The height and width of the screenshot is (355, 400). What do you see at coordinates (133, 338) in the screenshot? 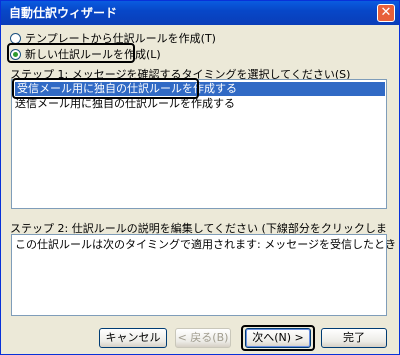
I see `cancel-button: キャンセル` at bounding box center [133, 338].